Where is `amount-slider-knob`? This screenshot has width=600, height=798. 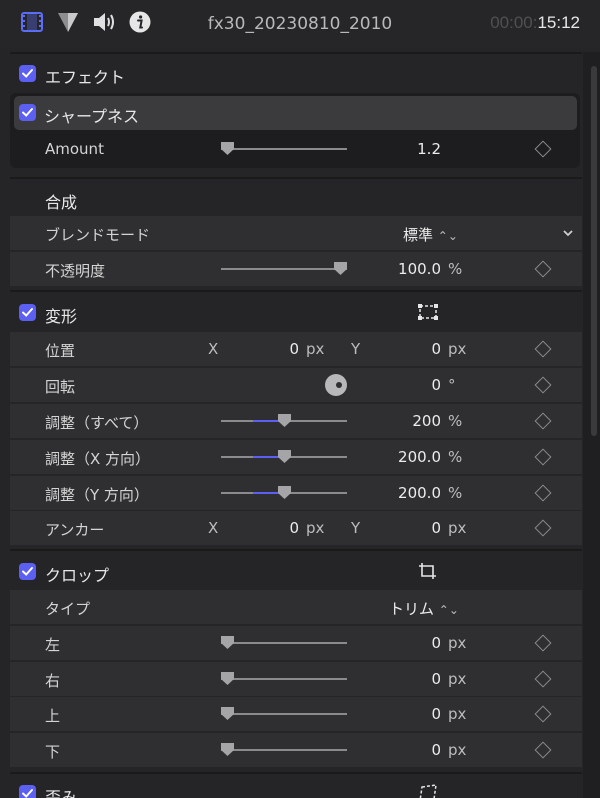 amount-slider-knob is located at coordinates (227, 148).